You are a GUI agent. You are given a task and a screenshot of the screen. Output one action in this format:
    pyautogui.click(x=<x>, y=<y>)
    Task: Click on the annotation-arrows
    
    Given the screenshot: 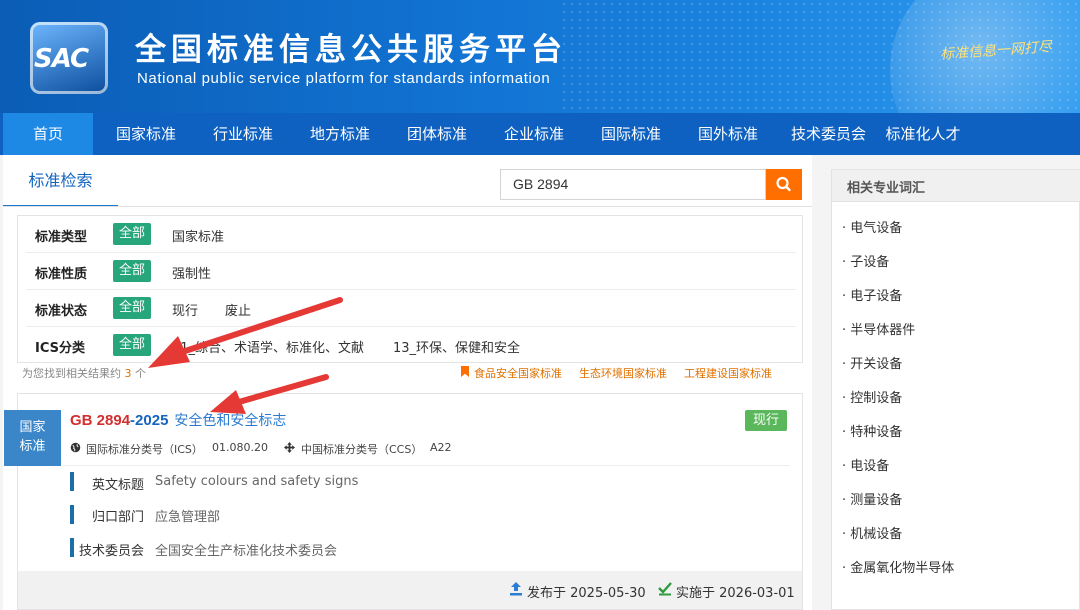 What is the action you would take?
    pyautogui.click(x=245, y=355)
    